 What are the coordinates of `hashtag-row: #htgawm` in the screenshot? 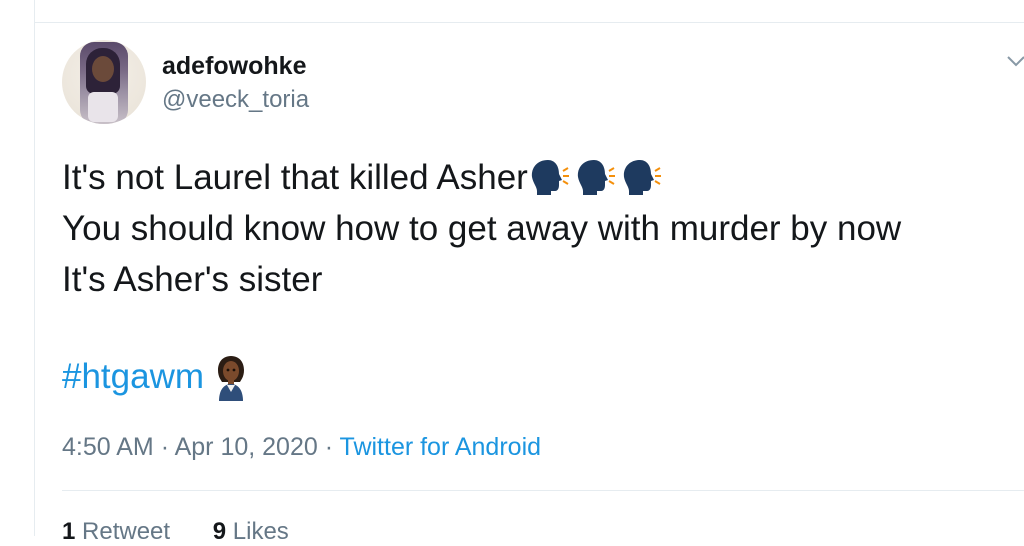 It's located at (155, 380).